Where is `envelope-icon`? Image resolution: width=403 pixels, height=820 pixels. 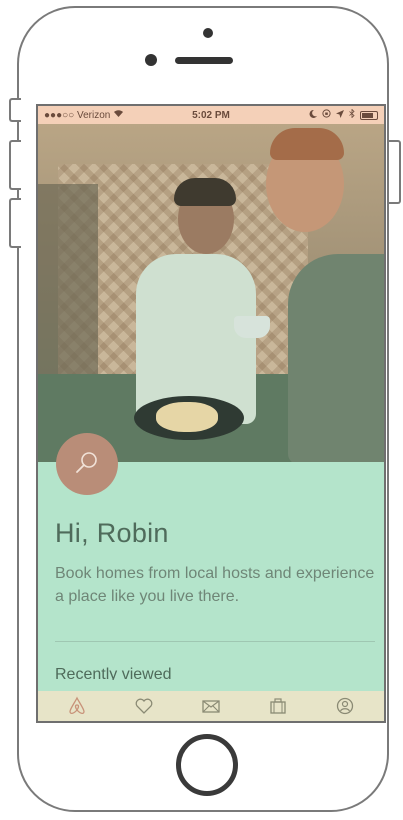 envelope-icon is located at coordinates (211, 708).